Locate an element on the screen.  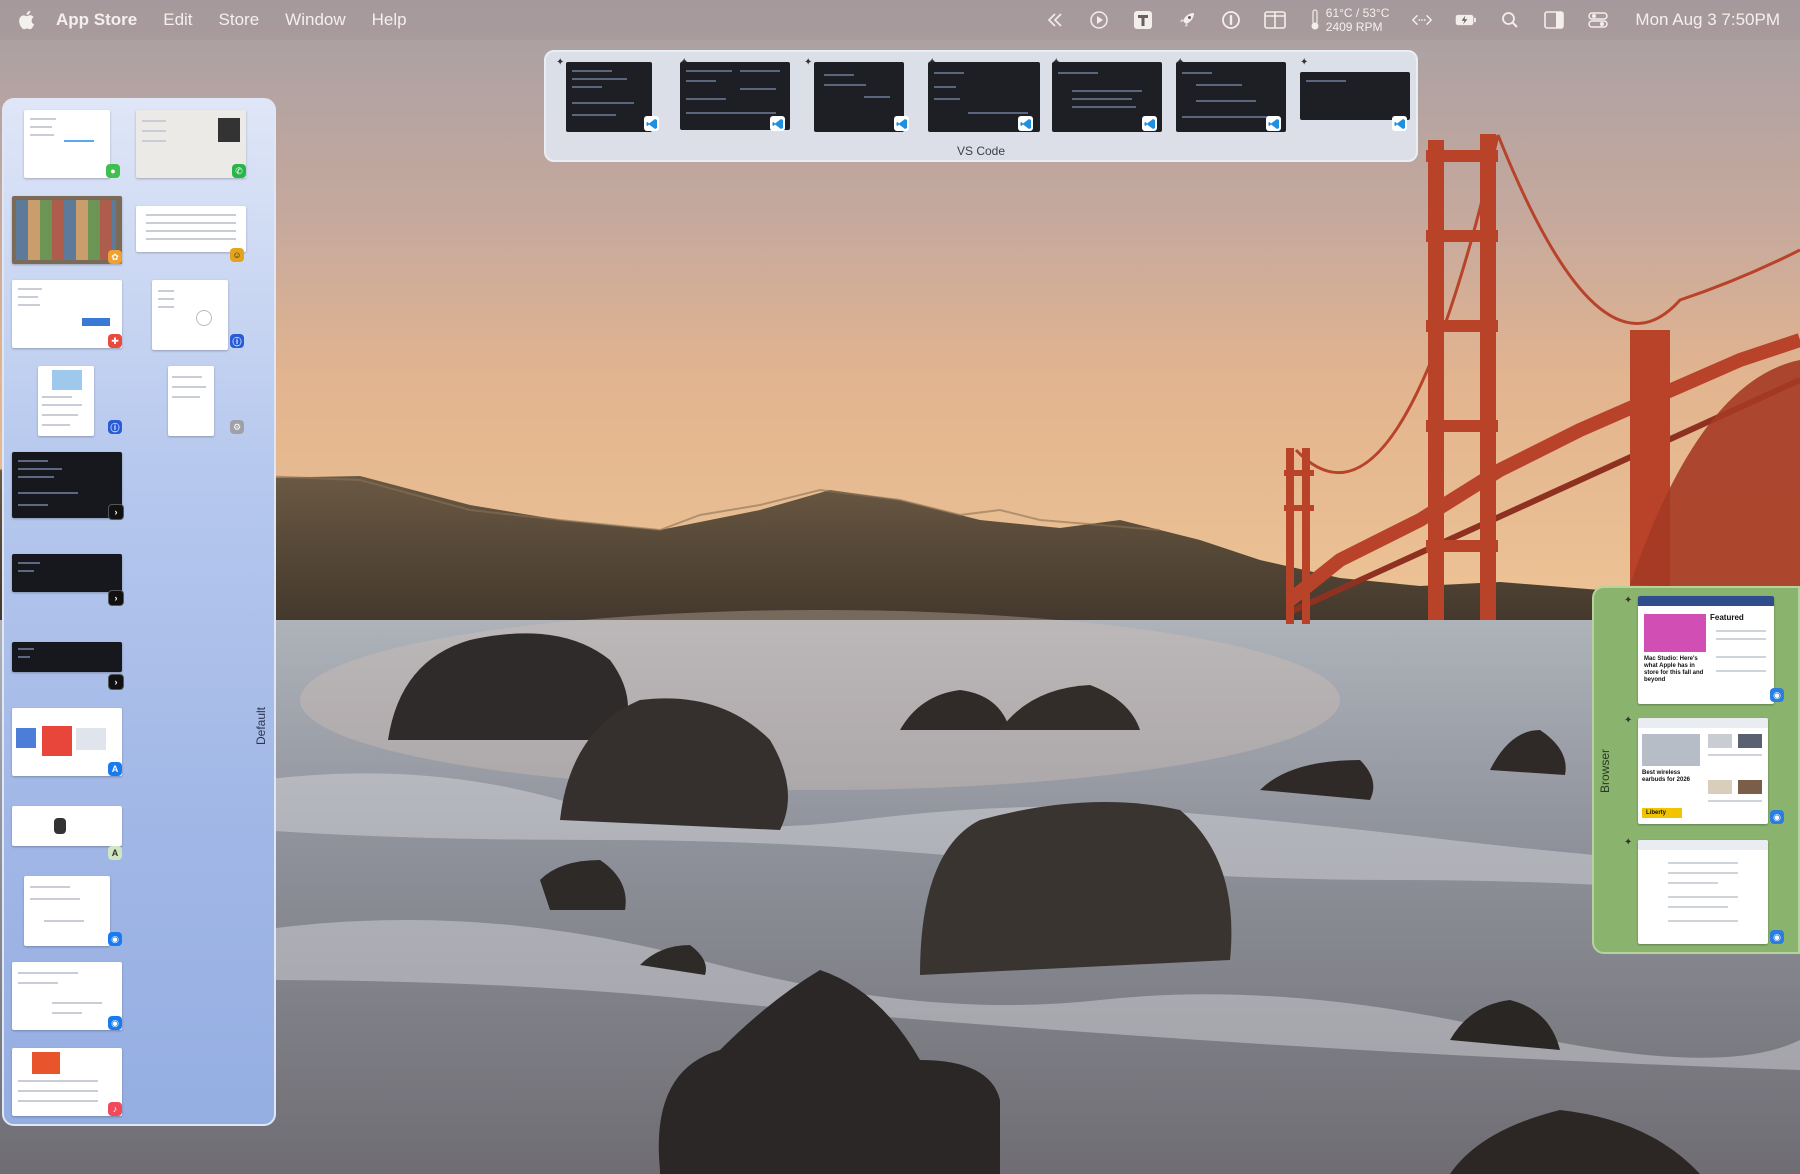
control-center-icon is located at coordinates (1598, 20).